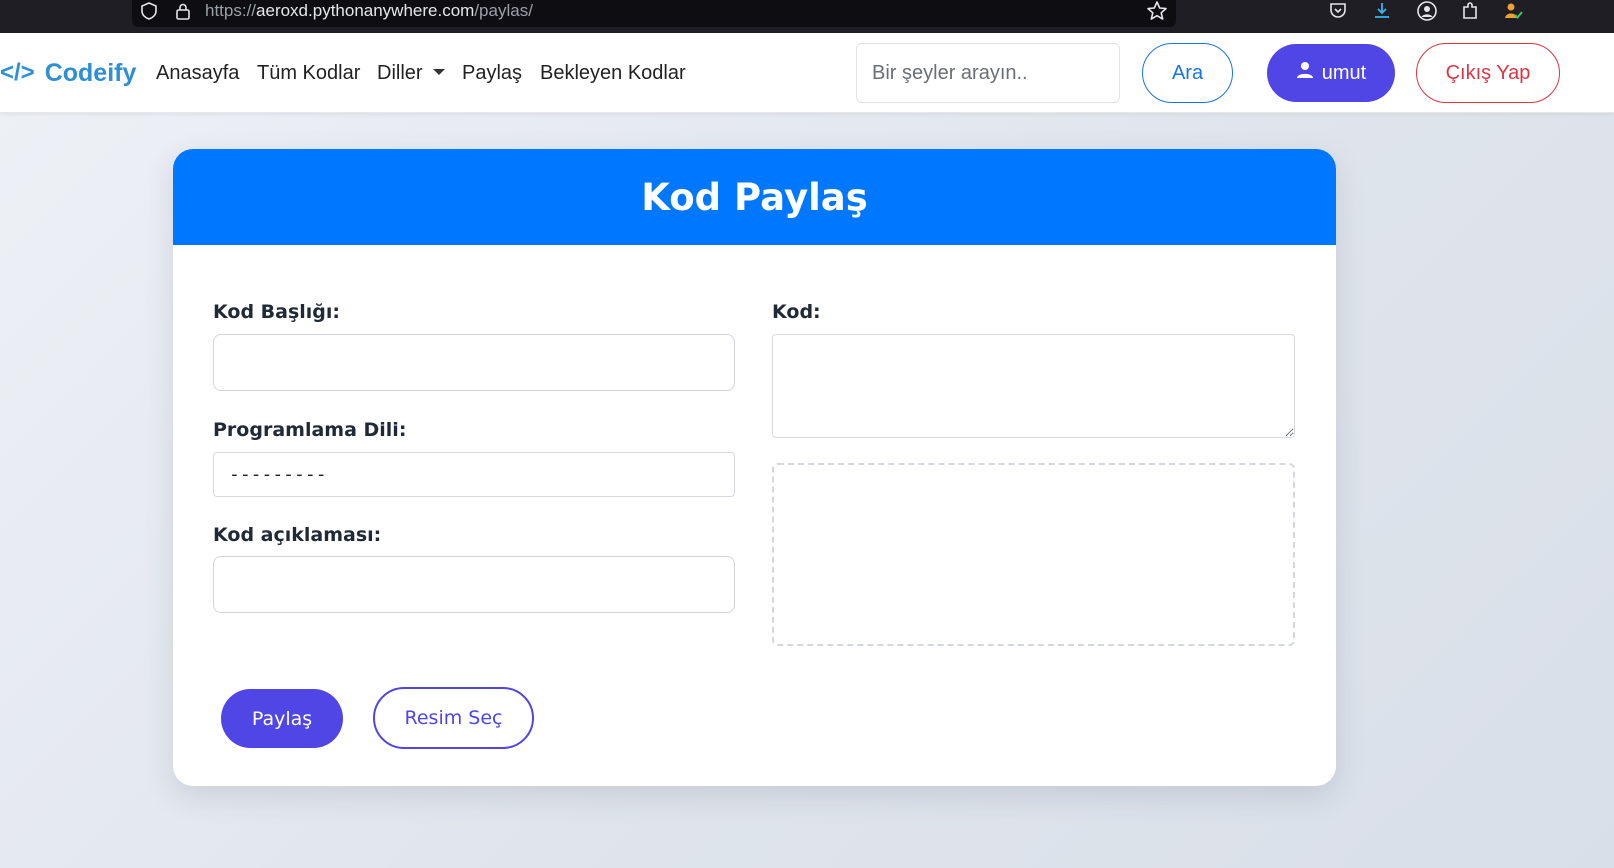 Image resolution: width=1614 pixels, height=868 pixels. Describe the element at coordinates (754, 197) in the screenshot. I see `card-title: Kod Paylaş` at that location.